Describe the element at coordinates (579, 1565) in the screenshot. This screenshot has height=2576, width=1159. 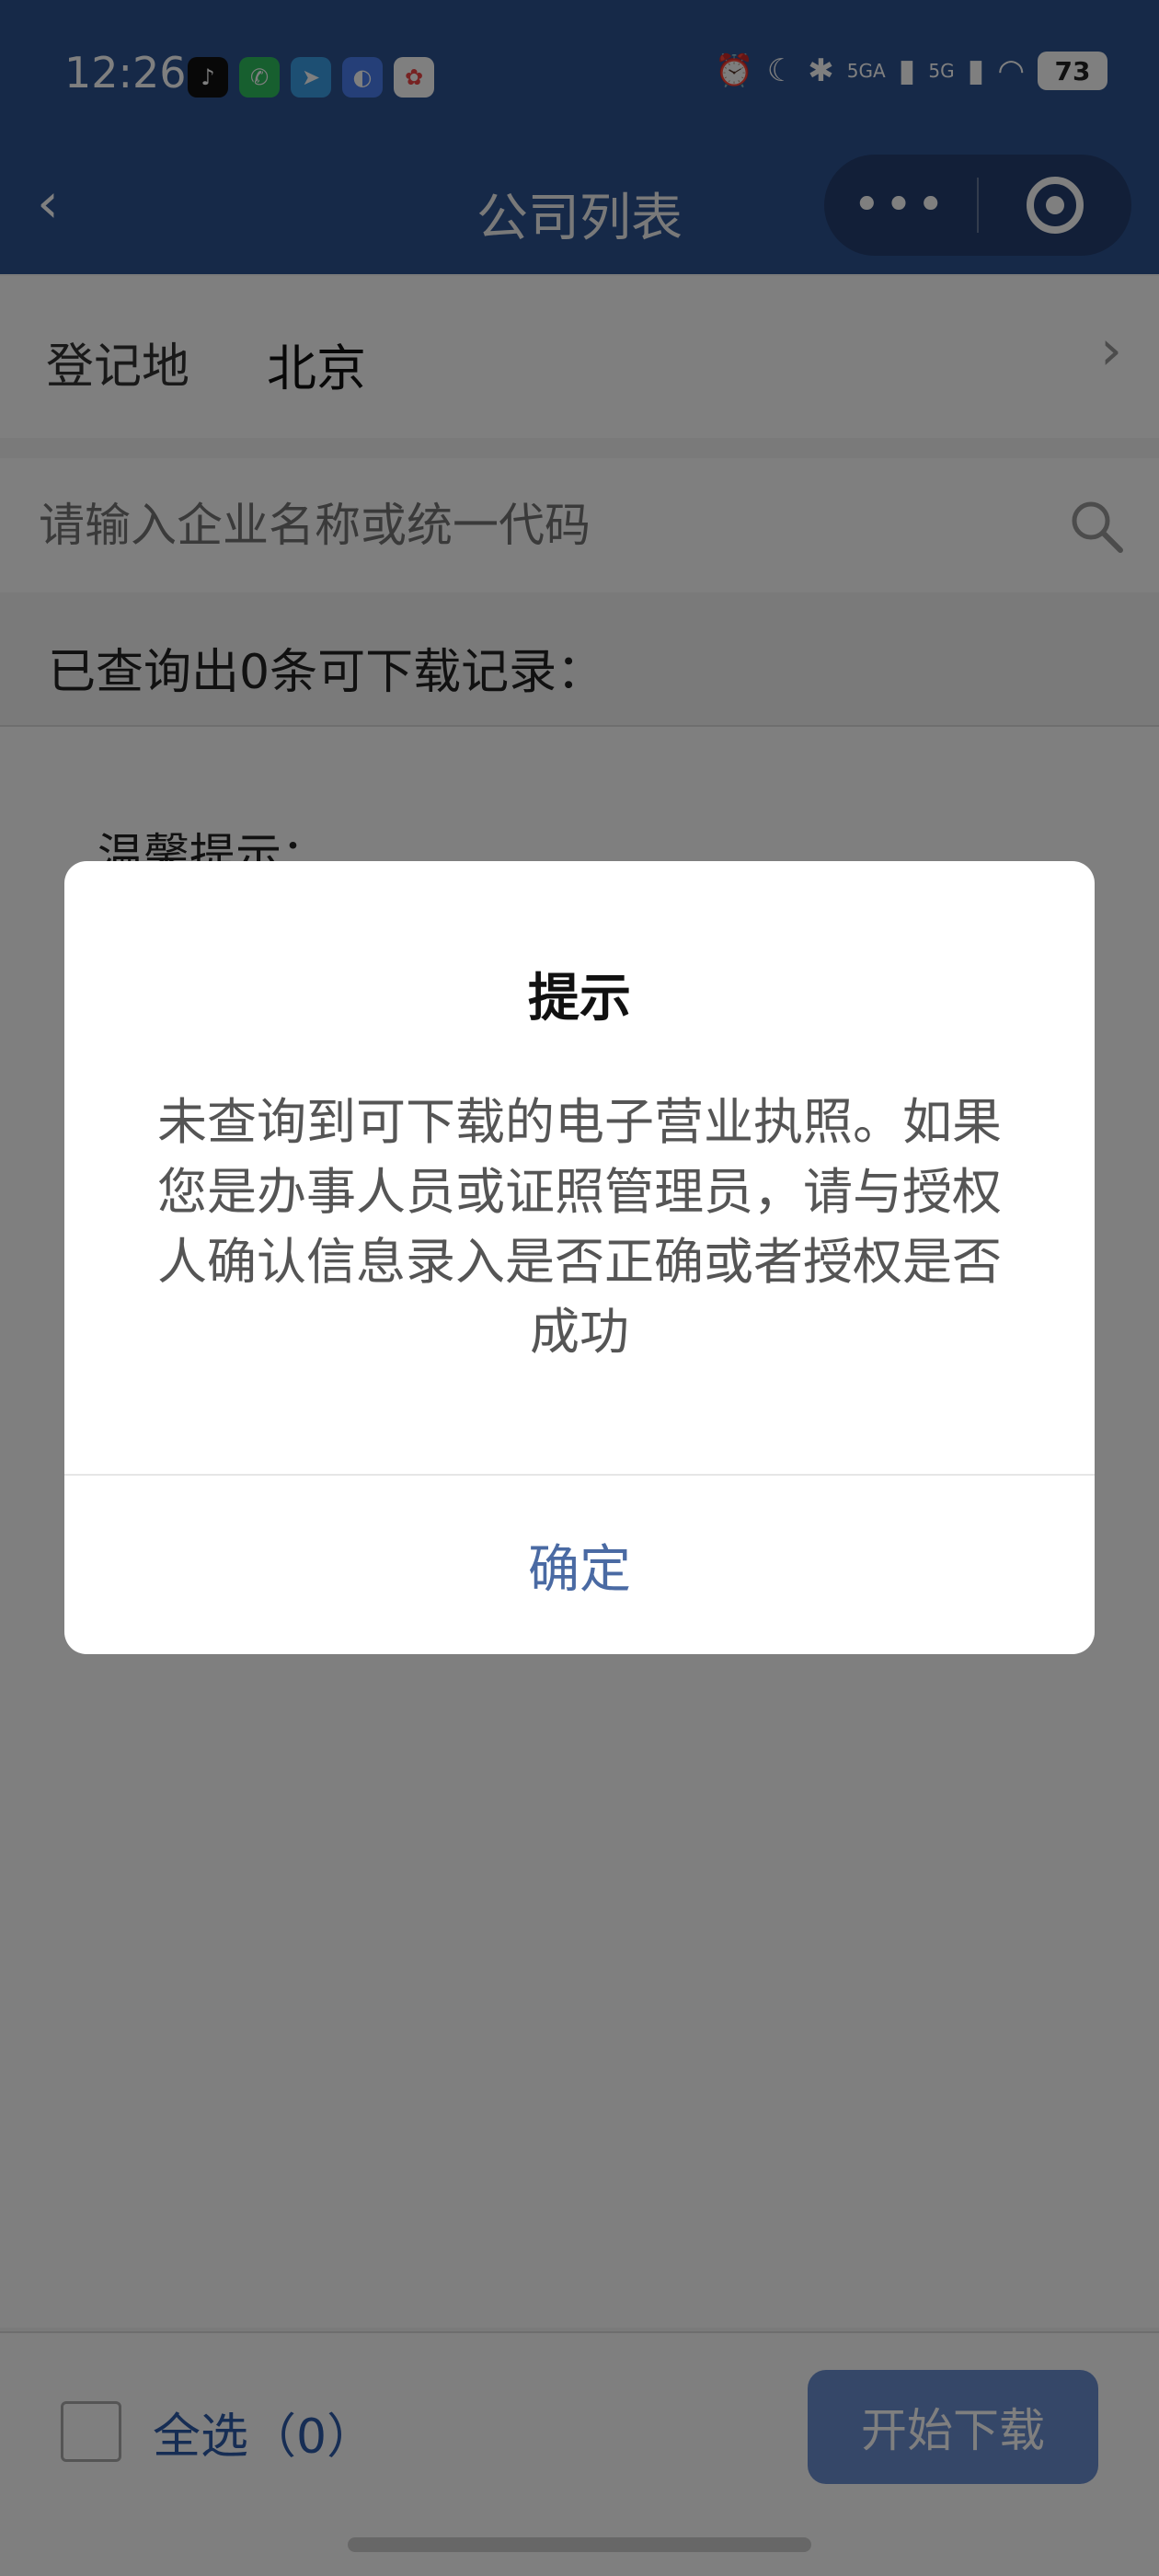
I see `confirm-button: 确定` at that location.